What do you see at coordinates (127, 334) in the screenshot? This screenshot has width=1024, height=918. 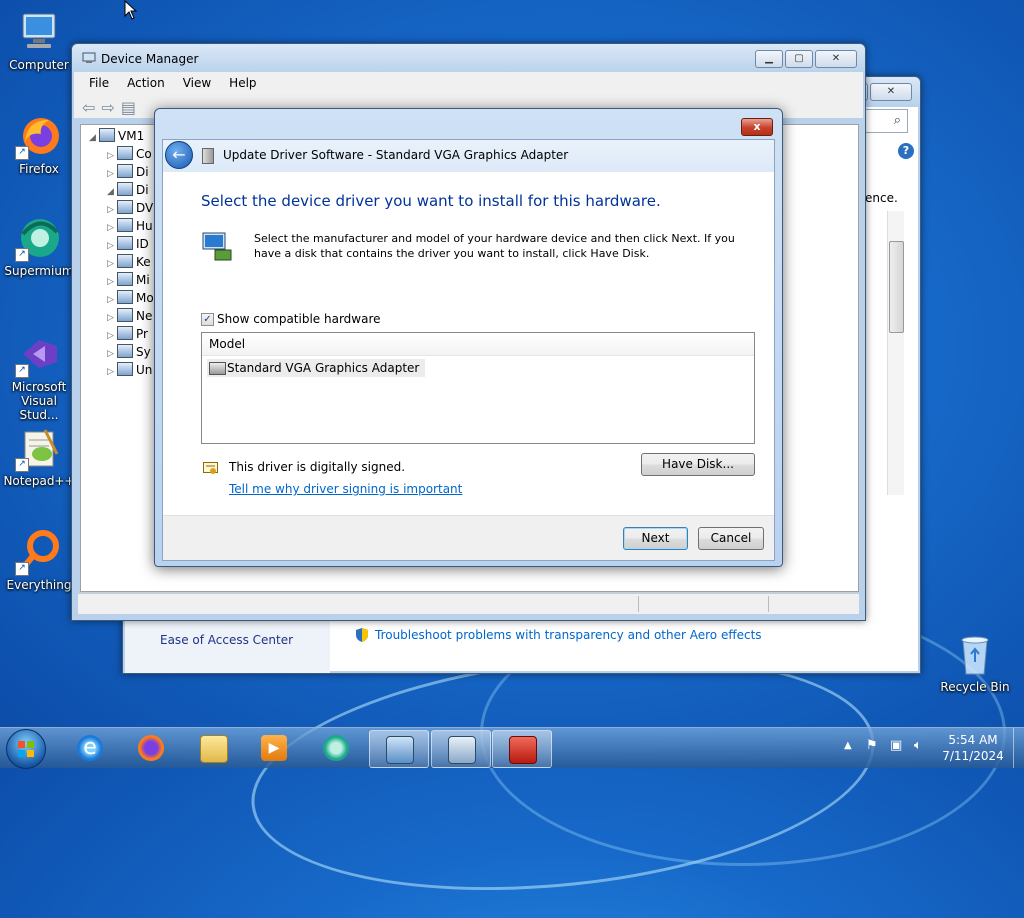 I see `tree-item: ▷ Pr` at bounding box center [127, 334].